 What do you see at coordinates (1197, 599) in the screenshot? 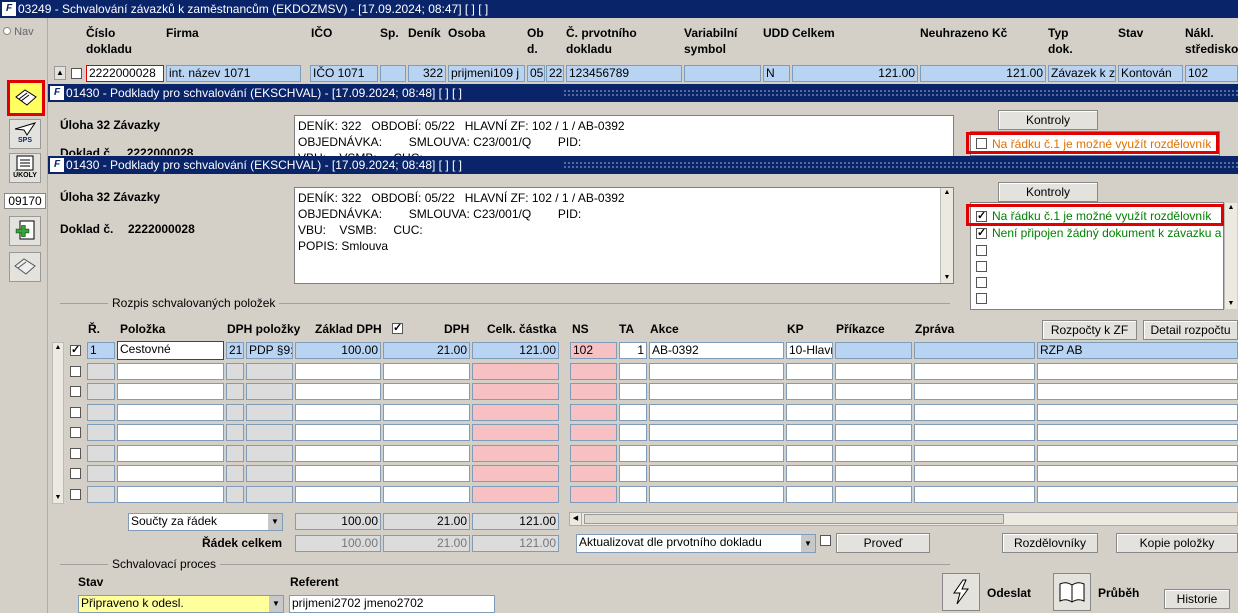
I see `historie-button: Historie` at bounding box center [1197, 599].